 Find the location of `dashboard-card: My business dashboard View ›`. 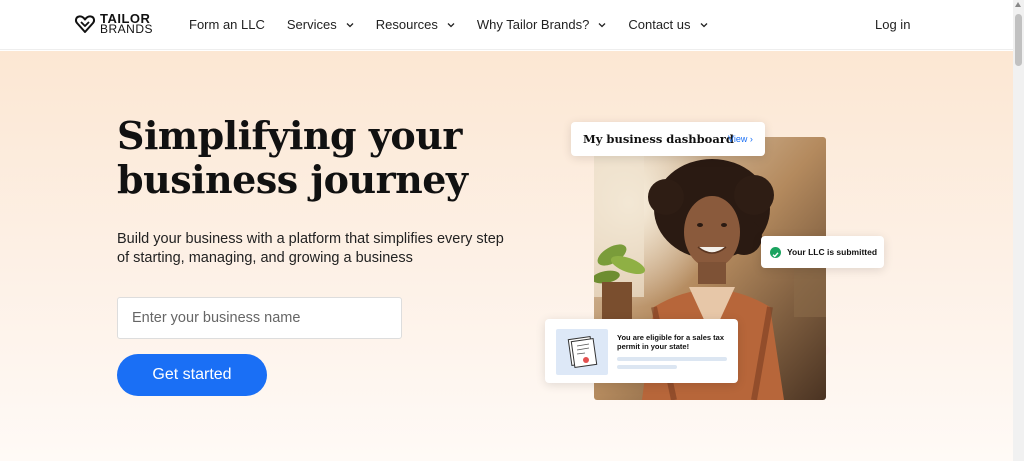

dashboard-card: My business dashboard View › is located at coordinates (668, 139).